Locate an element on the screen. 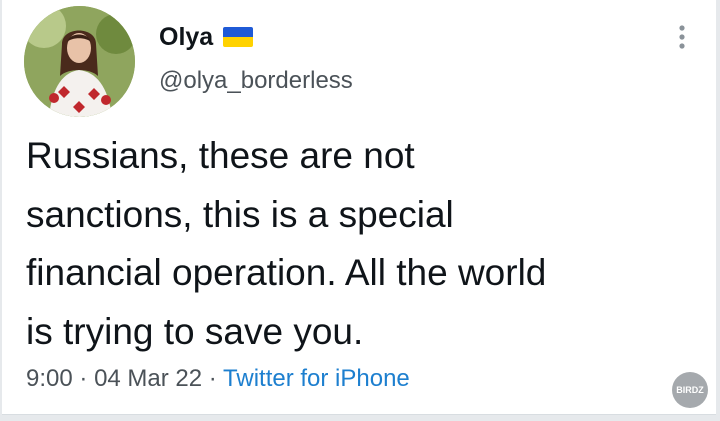 This screenshot has height=421, width=720. tweet-date: 04 Mar 22 is located at coordinates (148, 378).